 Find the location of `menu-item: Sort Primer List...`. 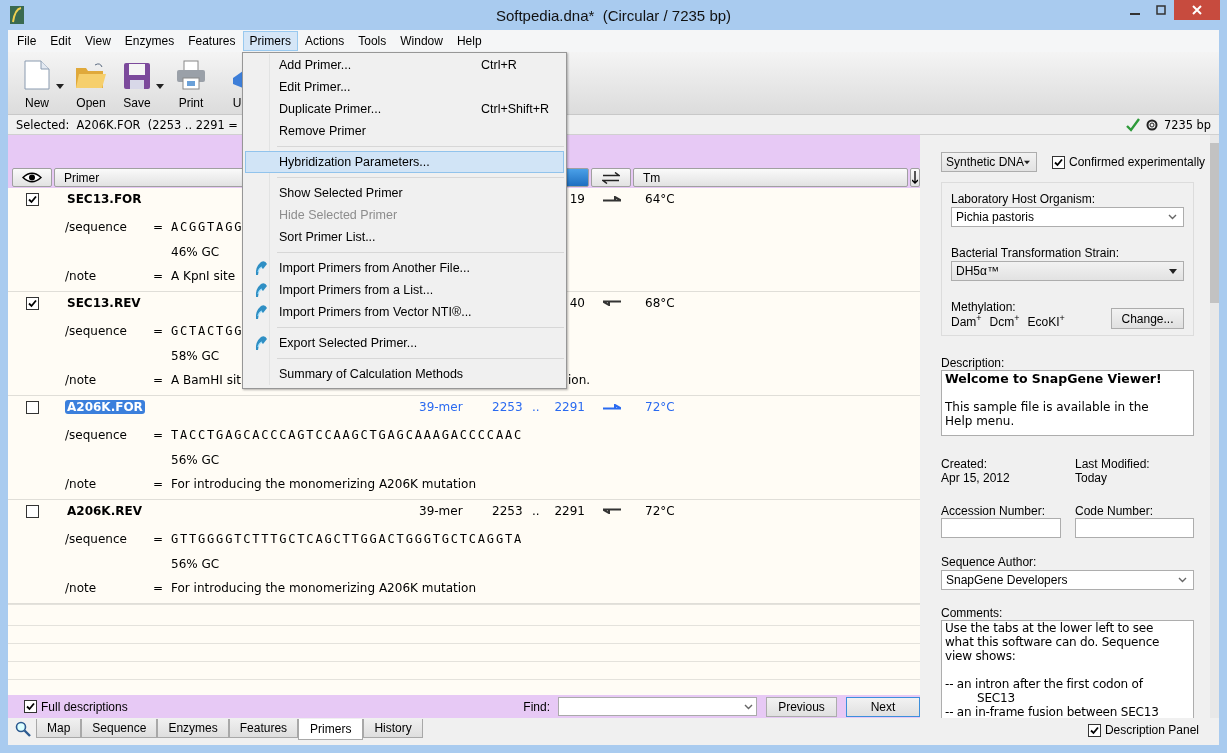

menu-item: Sort Primer List... is located at coordinates (404, 237).